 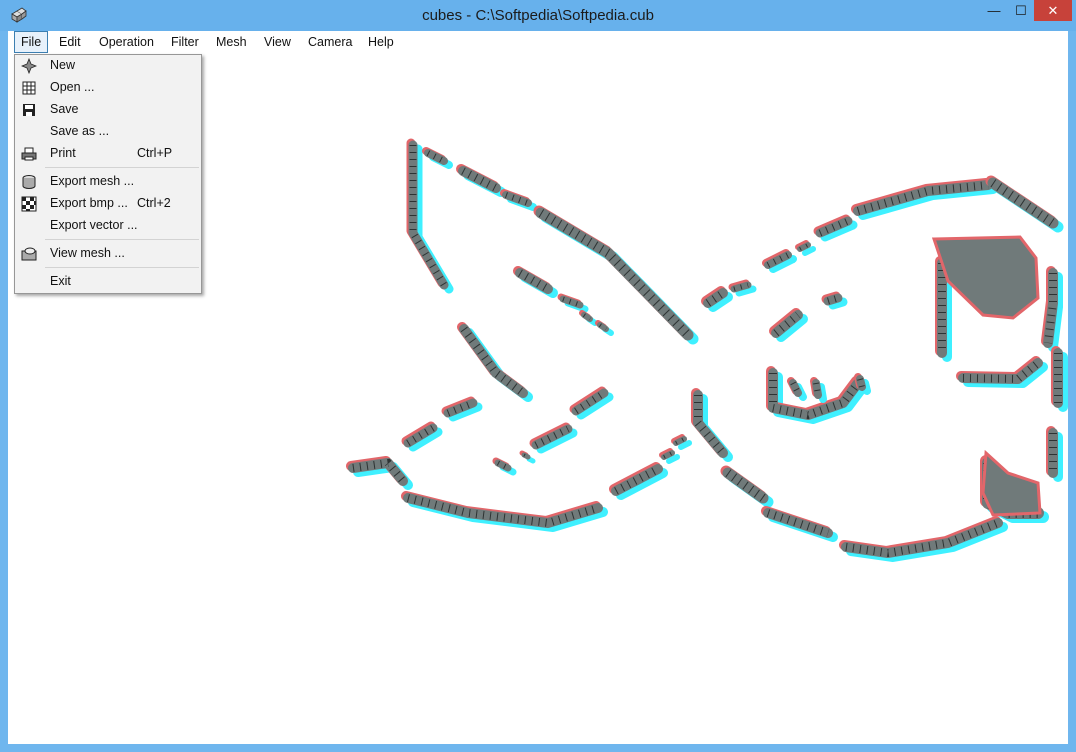 What do you see at coordinates (63, 65) in the screenshot?
I see `new-label: New` at bounding box center [63, 65].